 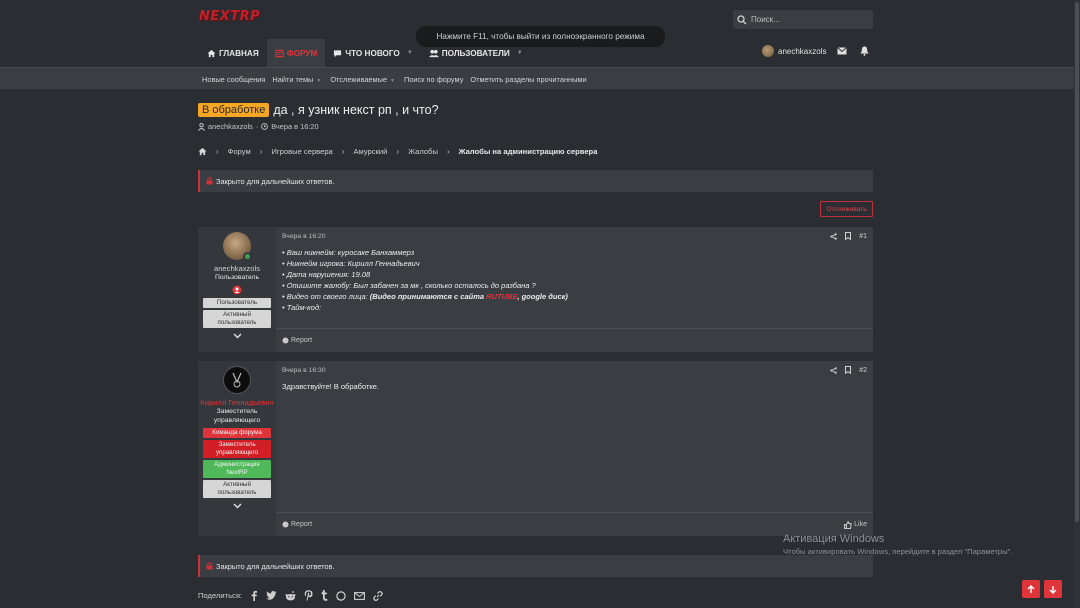 What do you see at coordinates (324, 595) in the screenshot?
I see `tumblr-icon` at bounding box center [324, 595].